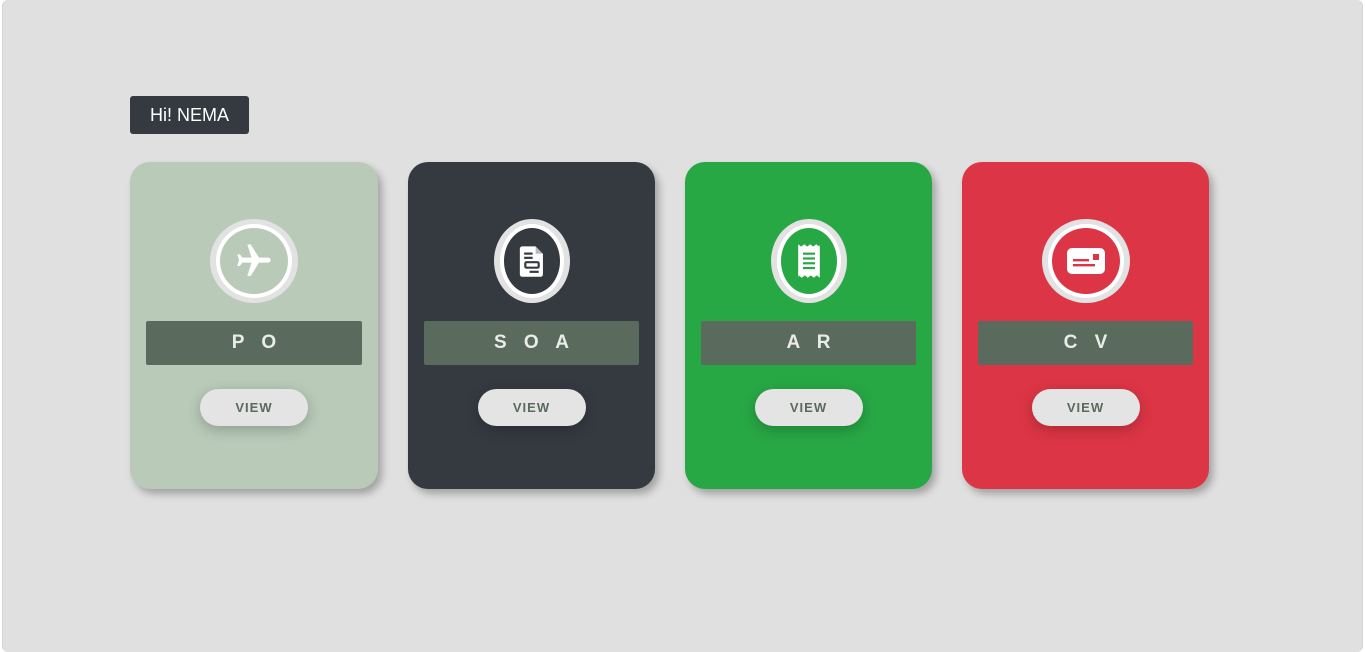 The width and height of the screenshot is (1365, 652). I want to click on document-icon, so click(531, 261).